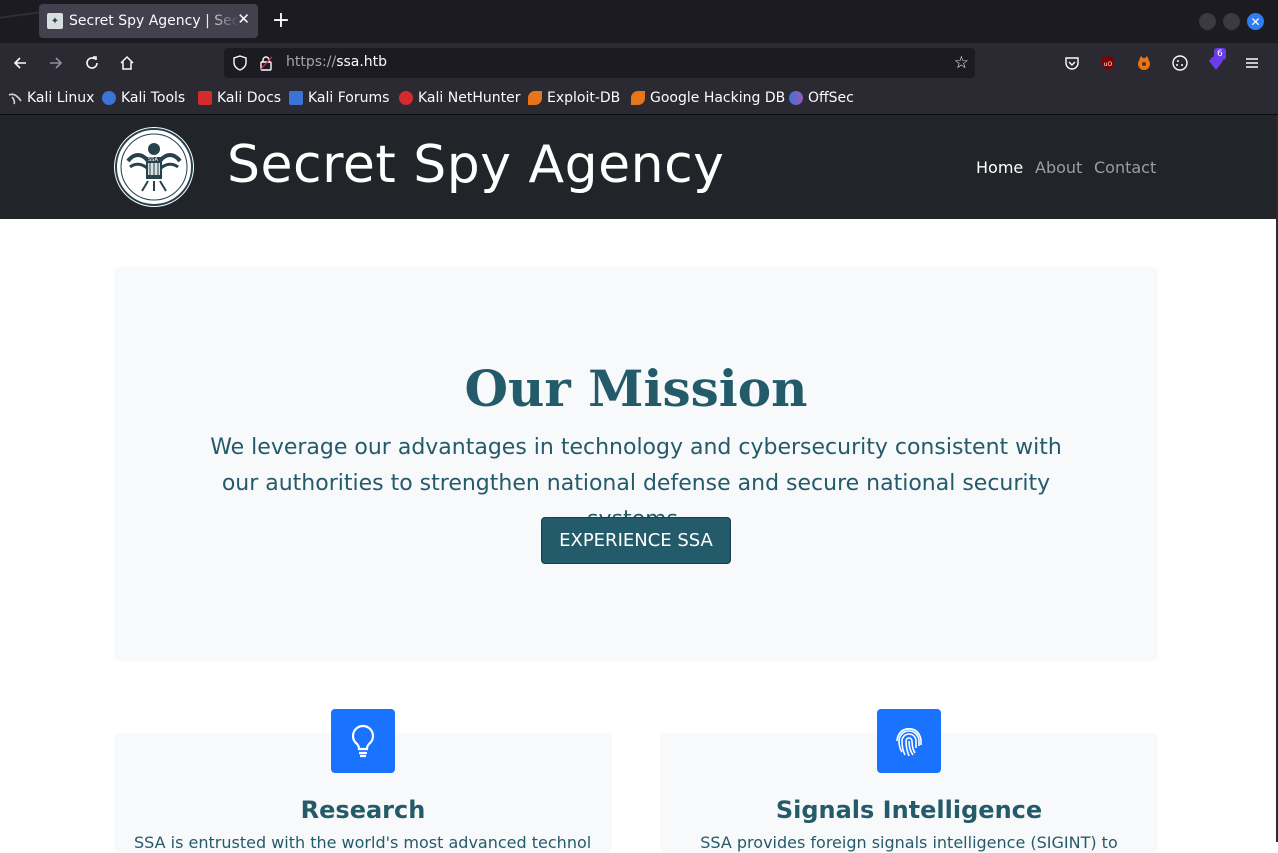 Image resolution: width=1278 pixels, height=853 pixels. What do you see at coordinates (1058, 167) in the screenshot?
I see `nav-about-link: About` at bounding box center [1058, 167].